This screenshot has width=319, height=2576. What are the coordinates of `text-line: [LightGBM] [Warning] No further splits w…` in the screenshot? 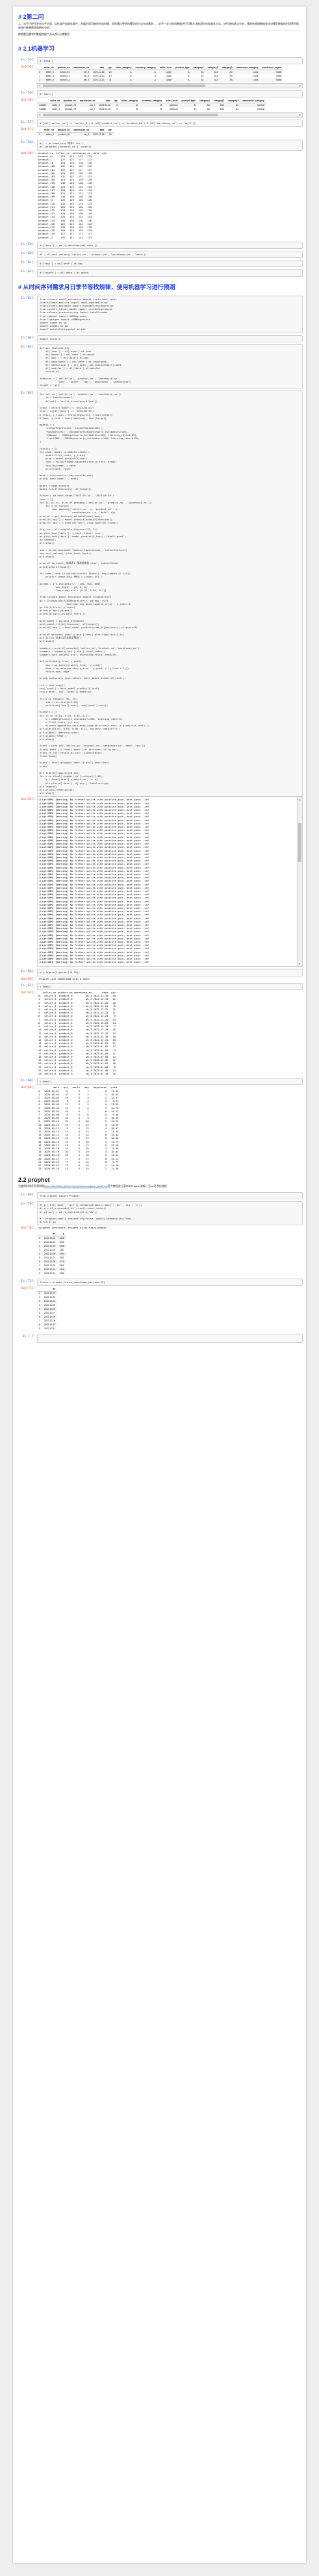 It's located at (94, 962).